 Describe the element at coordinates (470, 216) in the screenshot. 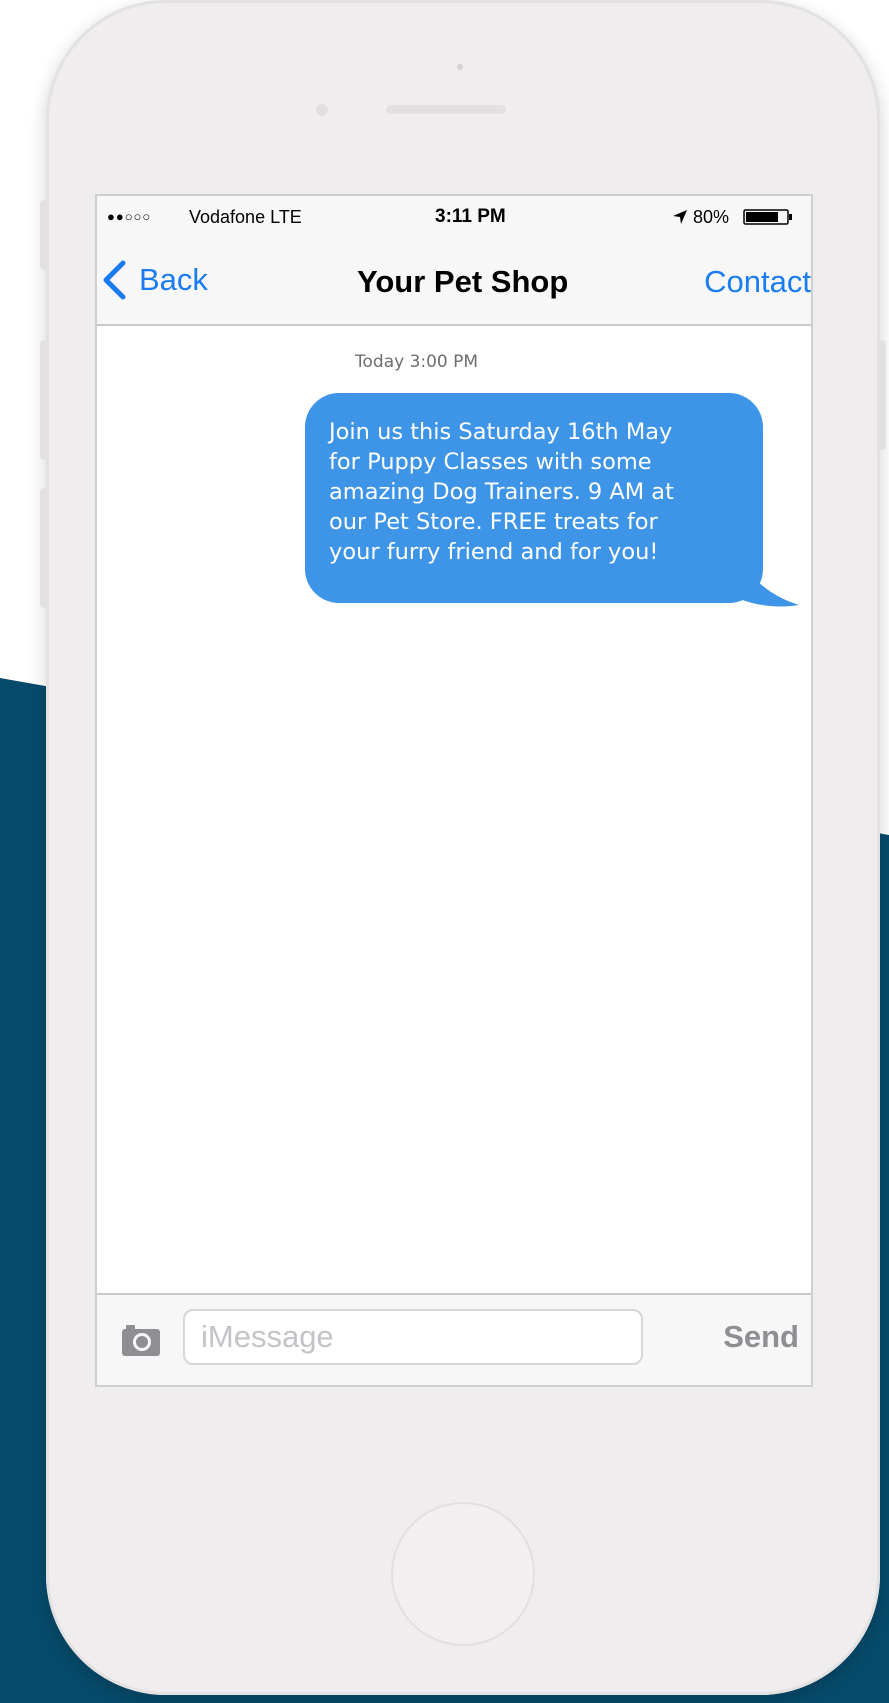

I see `status-time: 3:11 PM` at that location.